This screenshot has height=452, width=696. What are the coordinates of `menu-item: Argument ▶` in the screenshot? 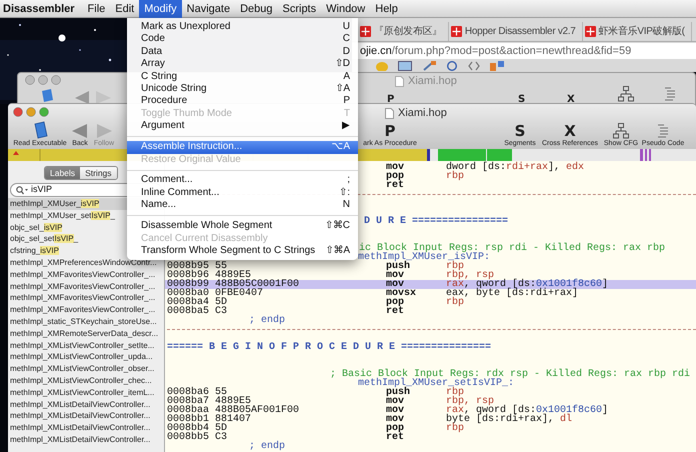 It's located at (242, 126).